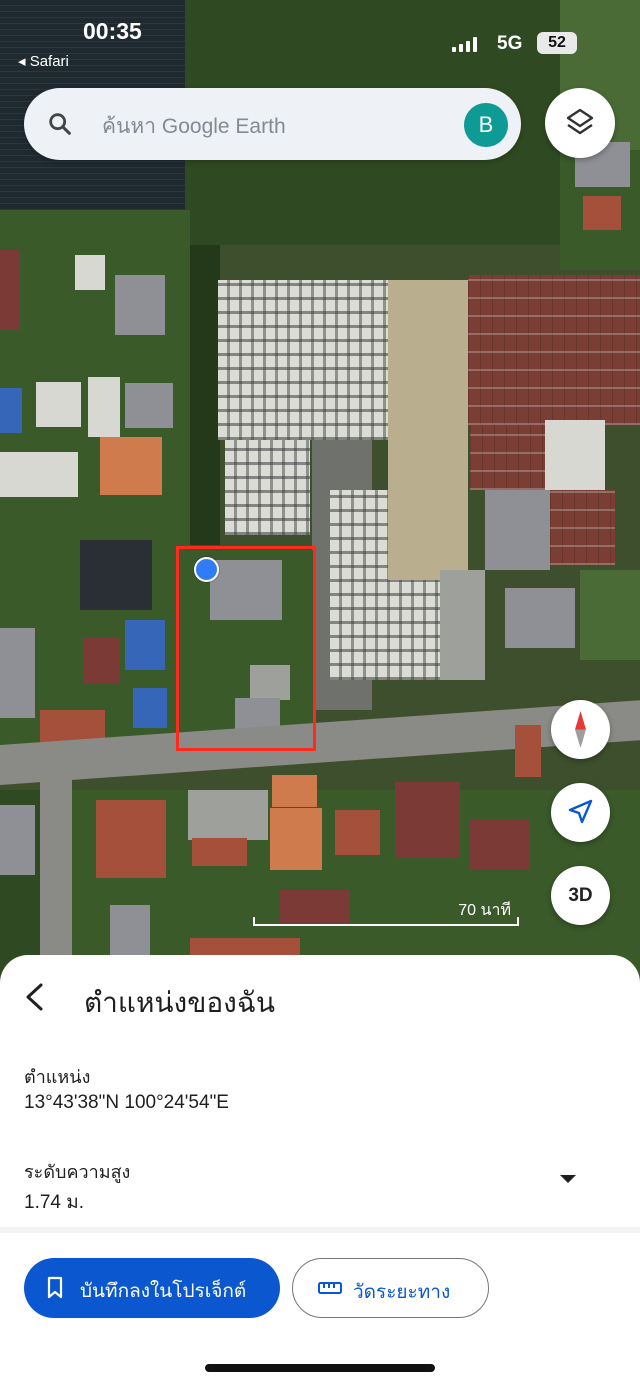  What do you see at coordinates (126, 1102) in the screenshot?
I see `position-value: 13°43'38"N 100°24'54"E` at bounding box center [126, 1102].